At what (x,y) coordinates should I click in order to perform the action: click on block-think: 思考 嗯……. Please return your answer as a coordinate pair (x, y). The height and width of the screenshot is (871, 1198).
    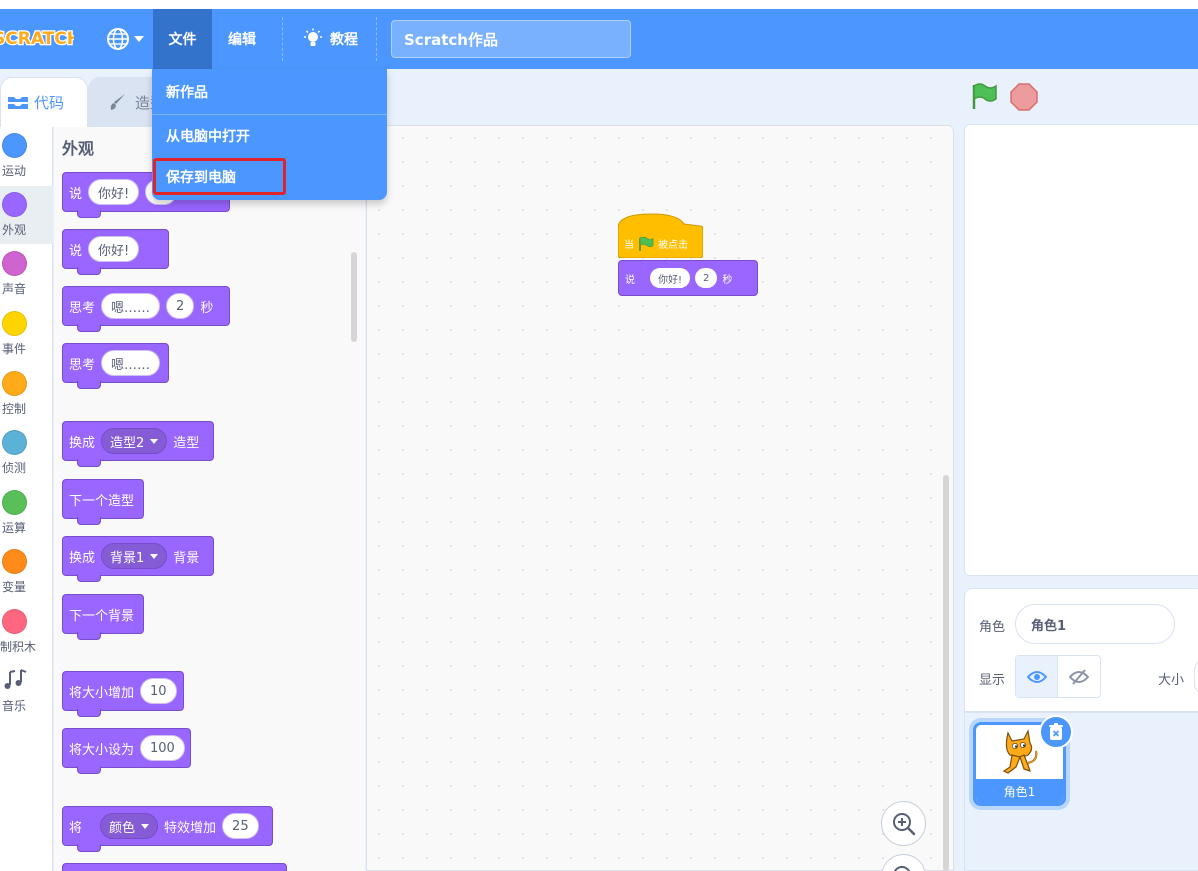
    Looking at the image, I should click on (115, 366).